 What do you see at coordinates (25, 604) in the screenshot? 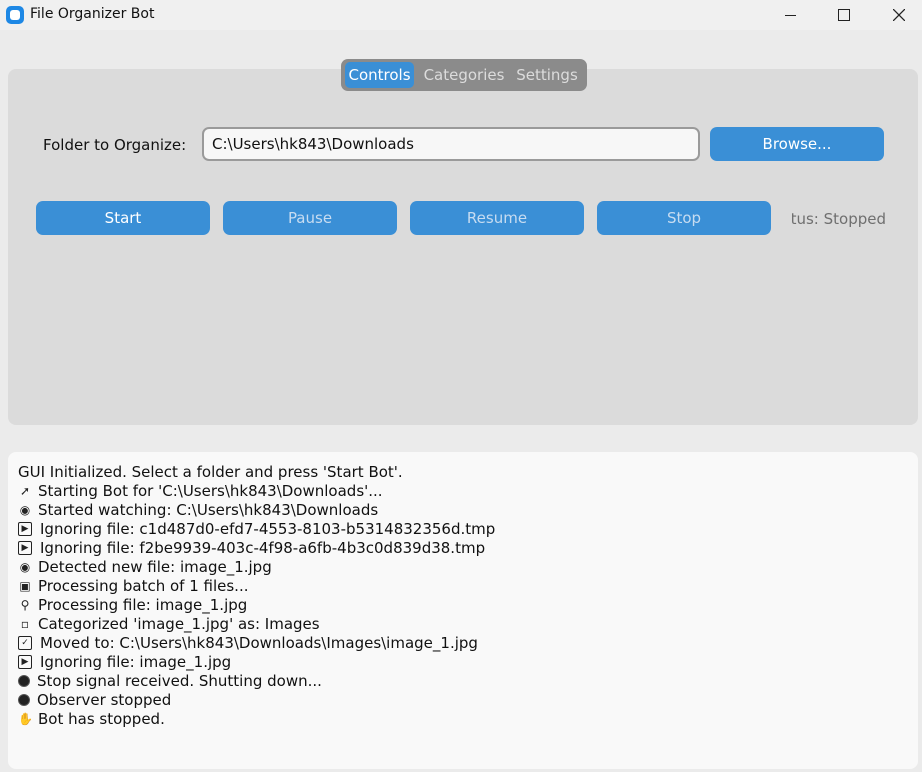
I see `magnifier-icon: ⚲` at bounding box center [25, 604].